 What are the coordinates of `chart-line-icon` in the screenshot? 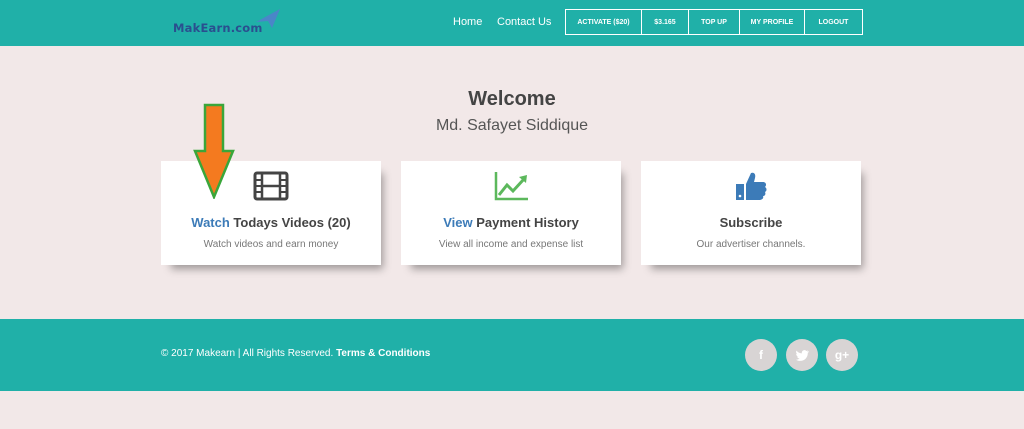 It's located at (511, 186).